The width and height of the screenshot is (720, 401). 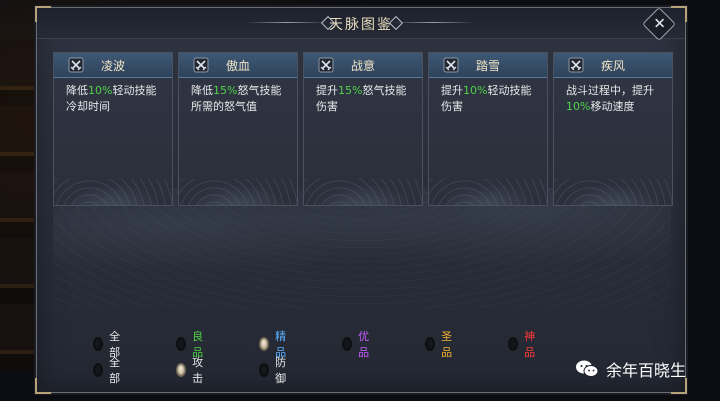 What do you see at coordinates (440, 344) in the screenshot?
I see `quality-filter-option: 圣品` at bounding box center [440, 344].